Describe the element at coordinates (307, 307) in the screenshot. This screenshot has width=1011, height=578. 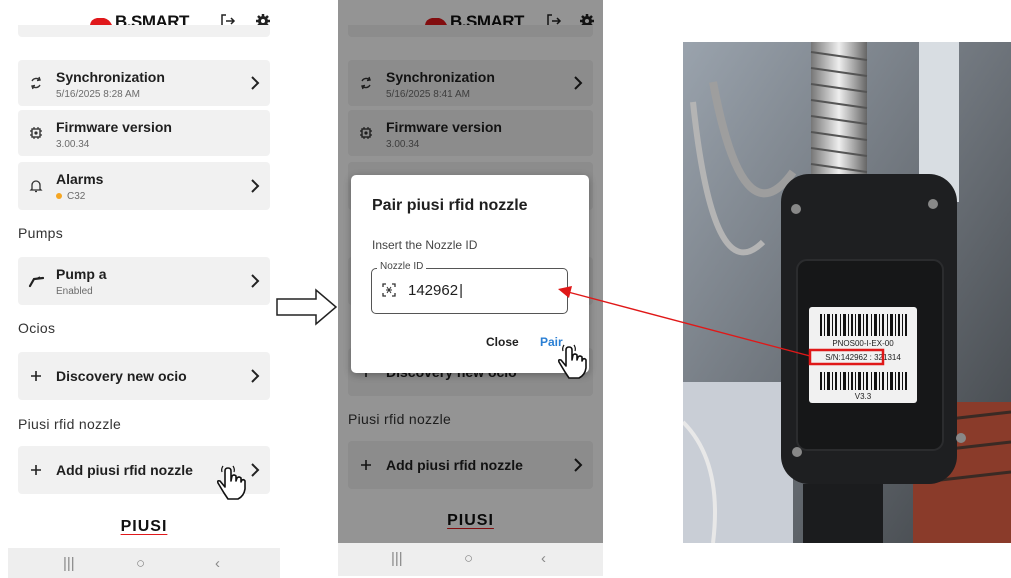
I see `flow-arrow-icon` at that location.